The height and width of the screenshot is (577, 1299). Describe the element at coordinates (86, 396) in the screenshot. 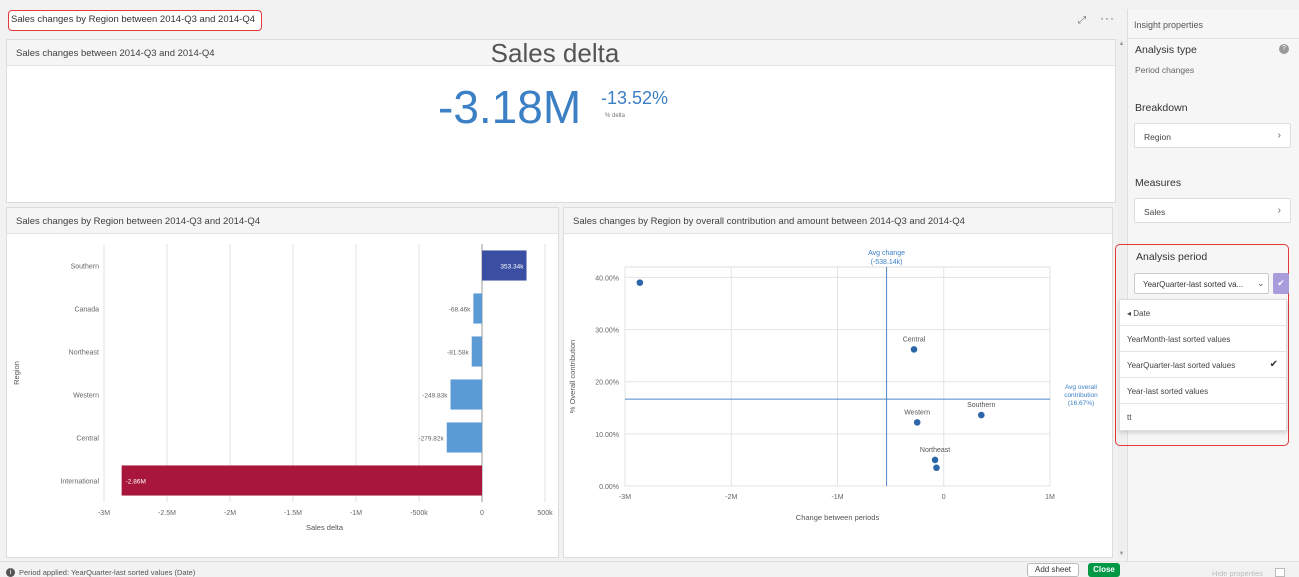

I see `y-tick-label: Western` at that location.